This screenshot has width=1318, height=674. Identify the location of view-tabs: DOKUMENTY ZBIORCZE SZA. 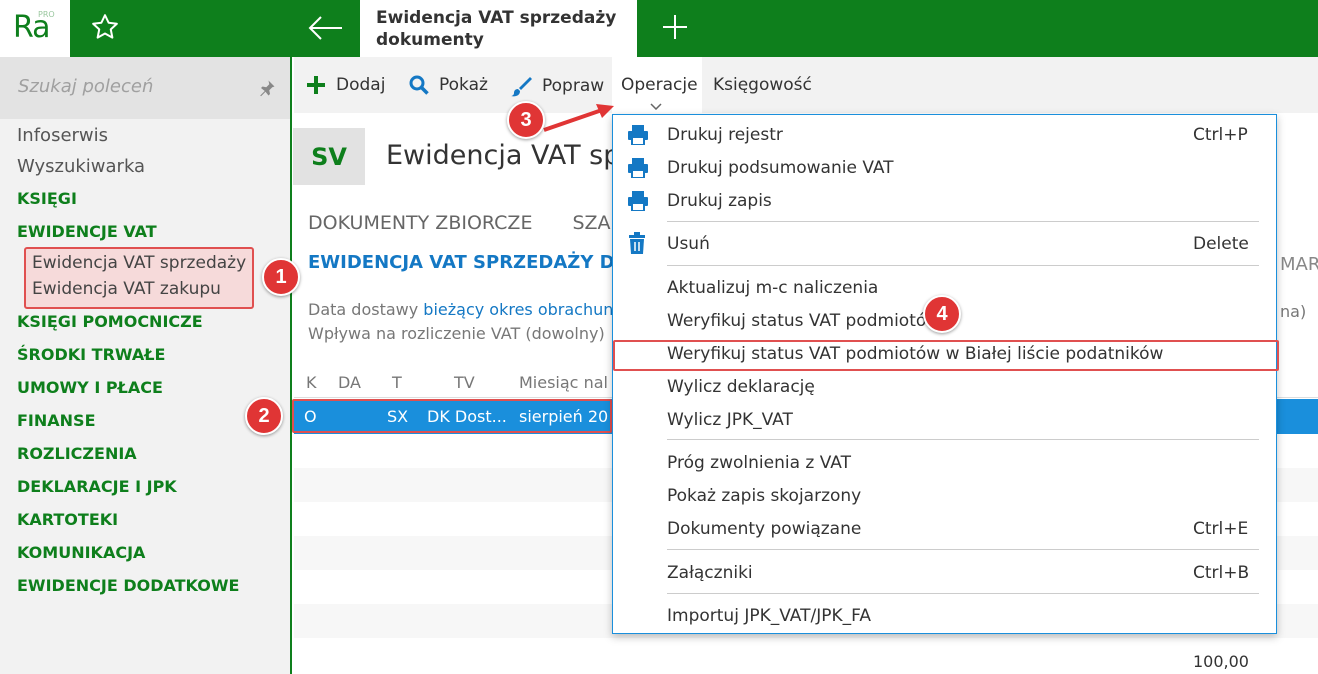
(479, 223).